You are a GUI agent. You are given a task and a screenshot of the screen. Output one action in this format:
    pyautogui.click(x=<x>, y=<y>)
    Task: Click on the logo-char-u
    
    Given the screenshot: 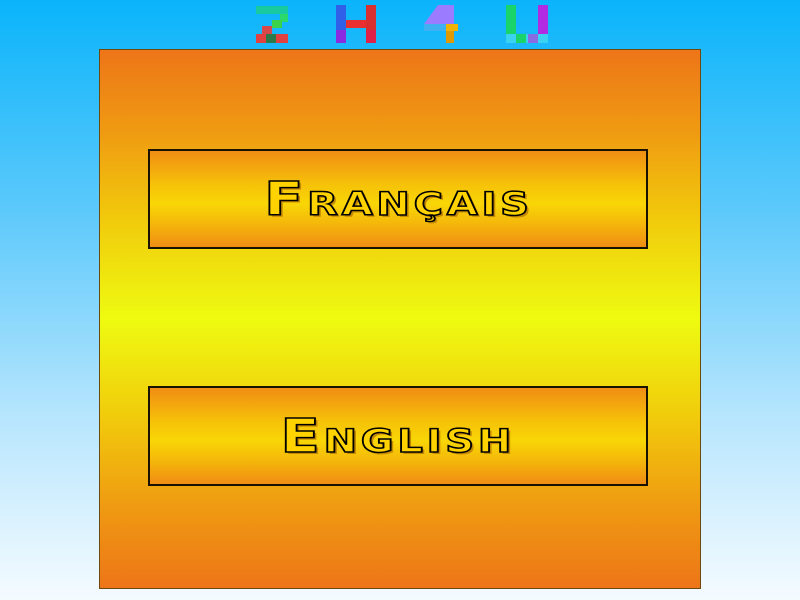 What is the action you would take?
    pyautogui.click(x=527, y=24)
    